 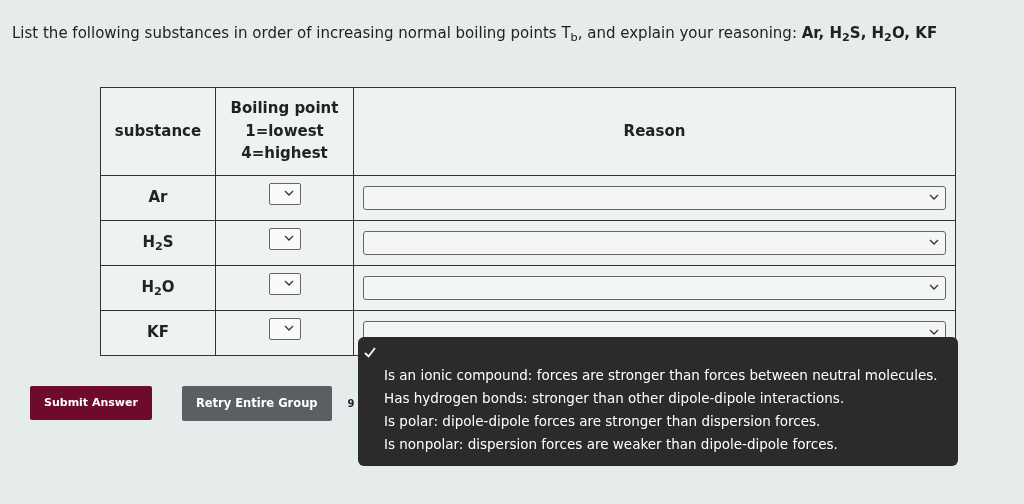 What do you see at coordinates (658, 374) in the screenshot?
I see `menu-option: Is an ionic compound: forces are stronger than forces between neutral molecules.` at bounding box center [658, 374].